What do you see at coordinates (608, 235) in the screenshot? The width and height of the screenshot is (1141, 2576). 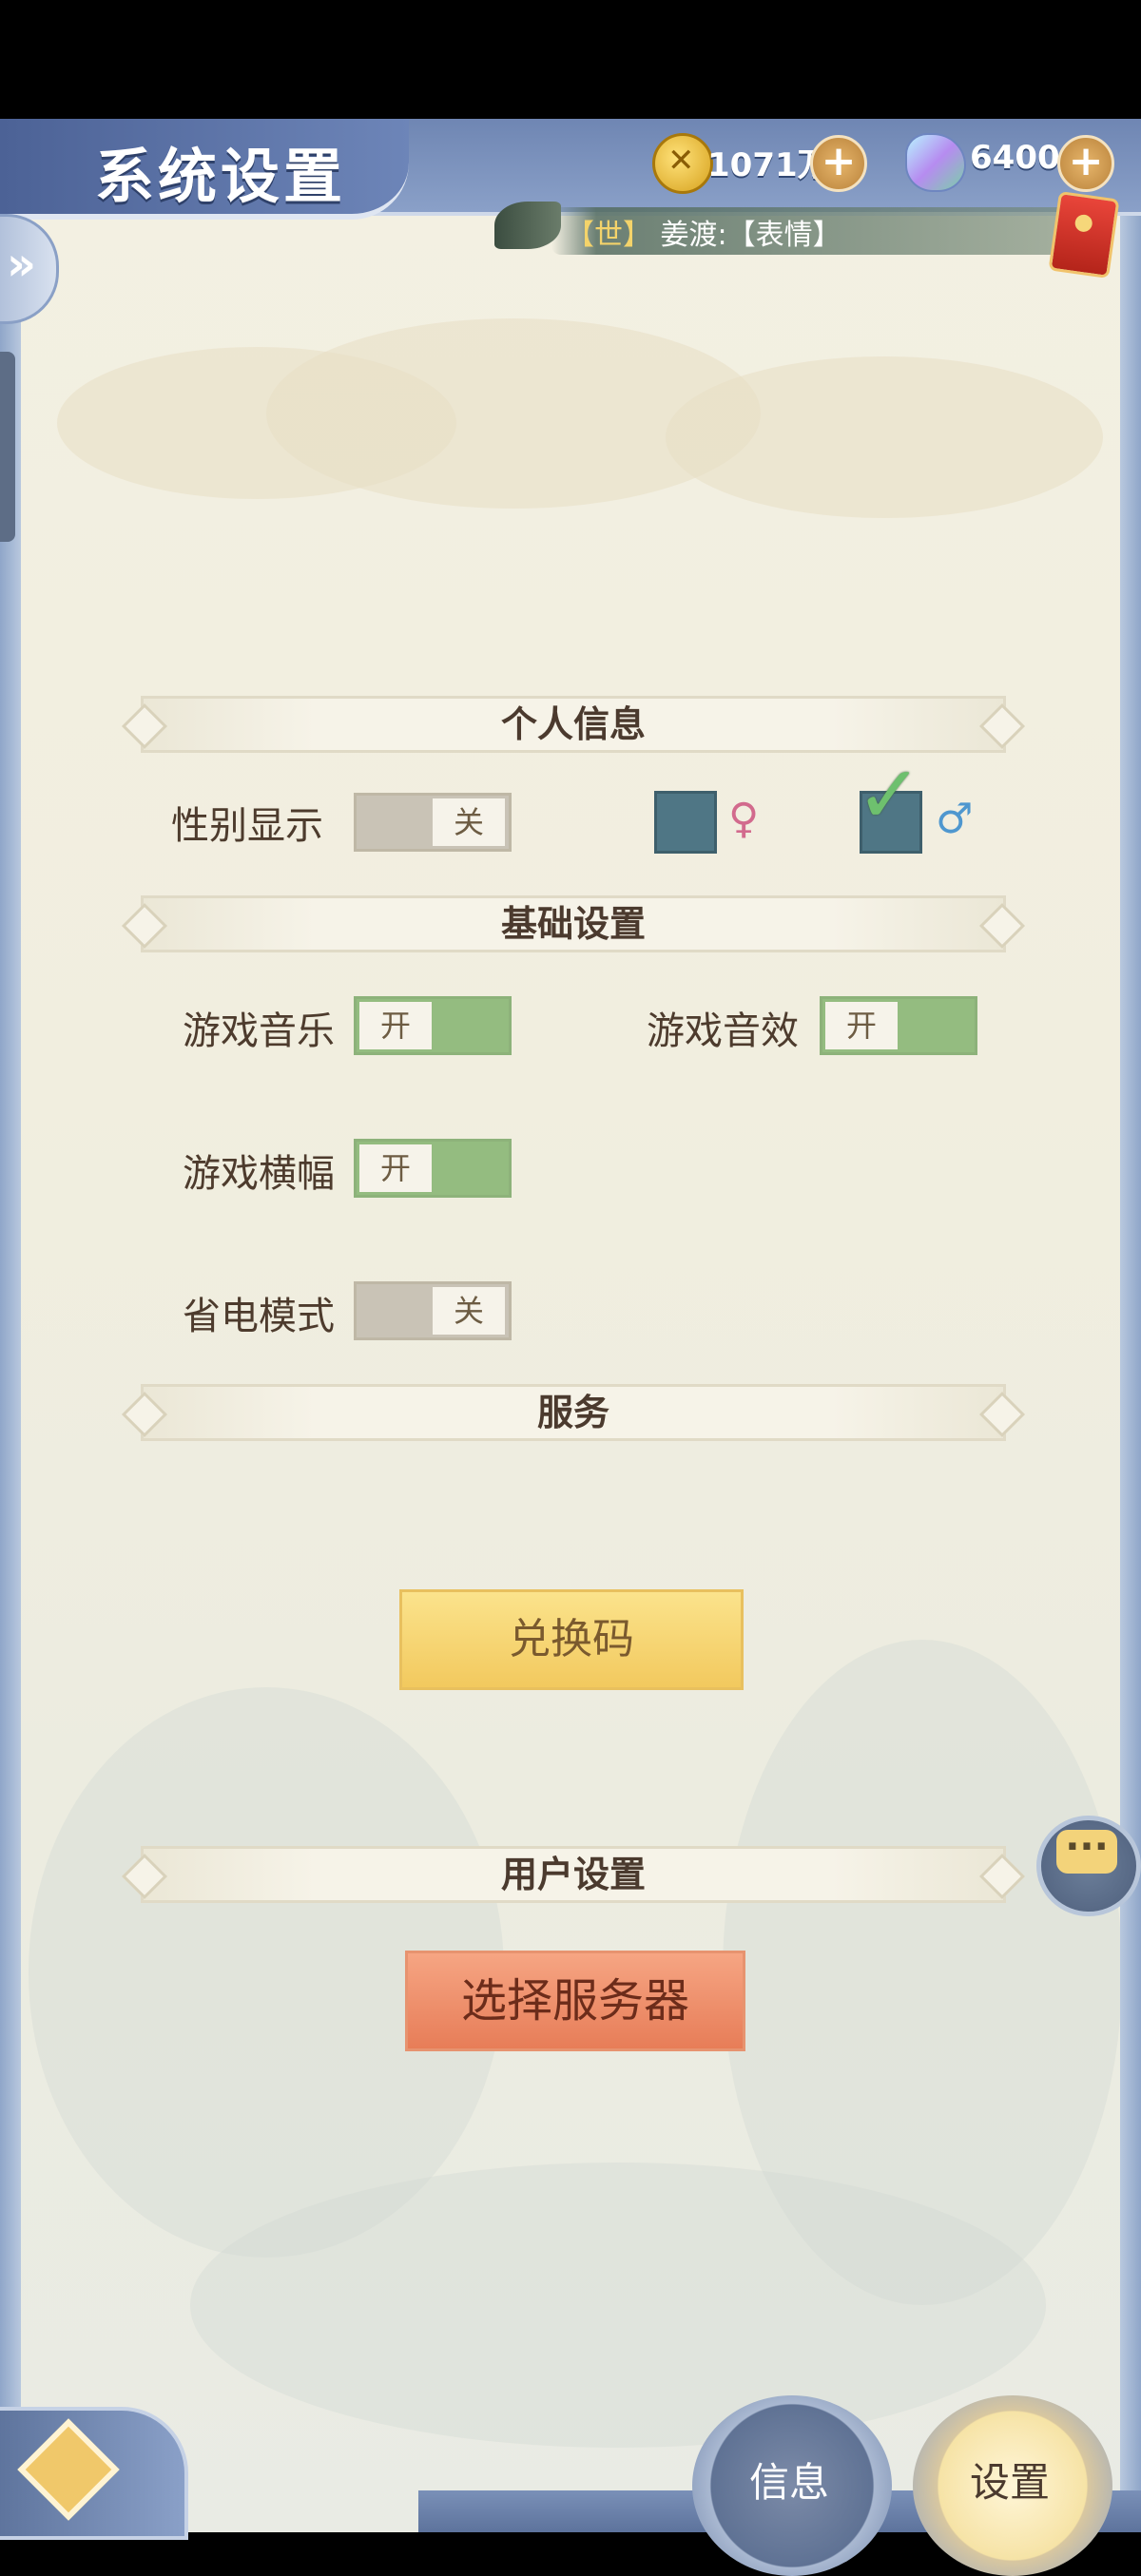 I see `chat-channel-tag: 【世】` at bounding box center [608, 235].